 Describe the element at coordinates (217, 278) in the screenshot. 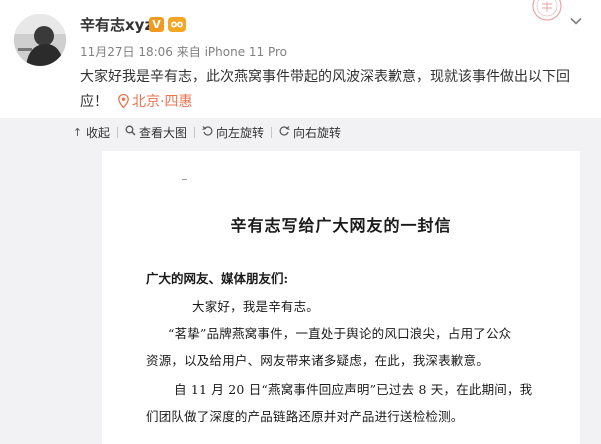

I see `letter-greeting: 广大的网友、媒体朋友们:` at that location.